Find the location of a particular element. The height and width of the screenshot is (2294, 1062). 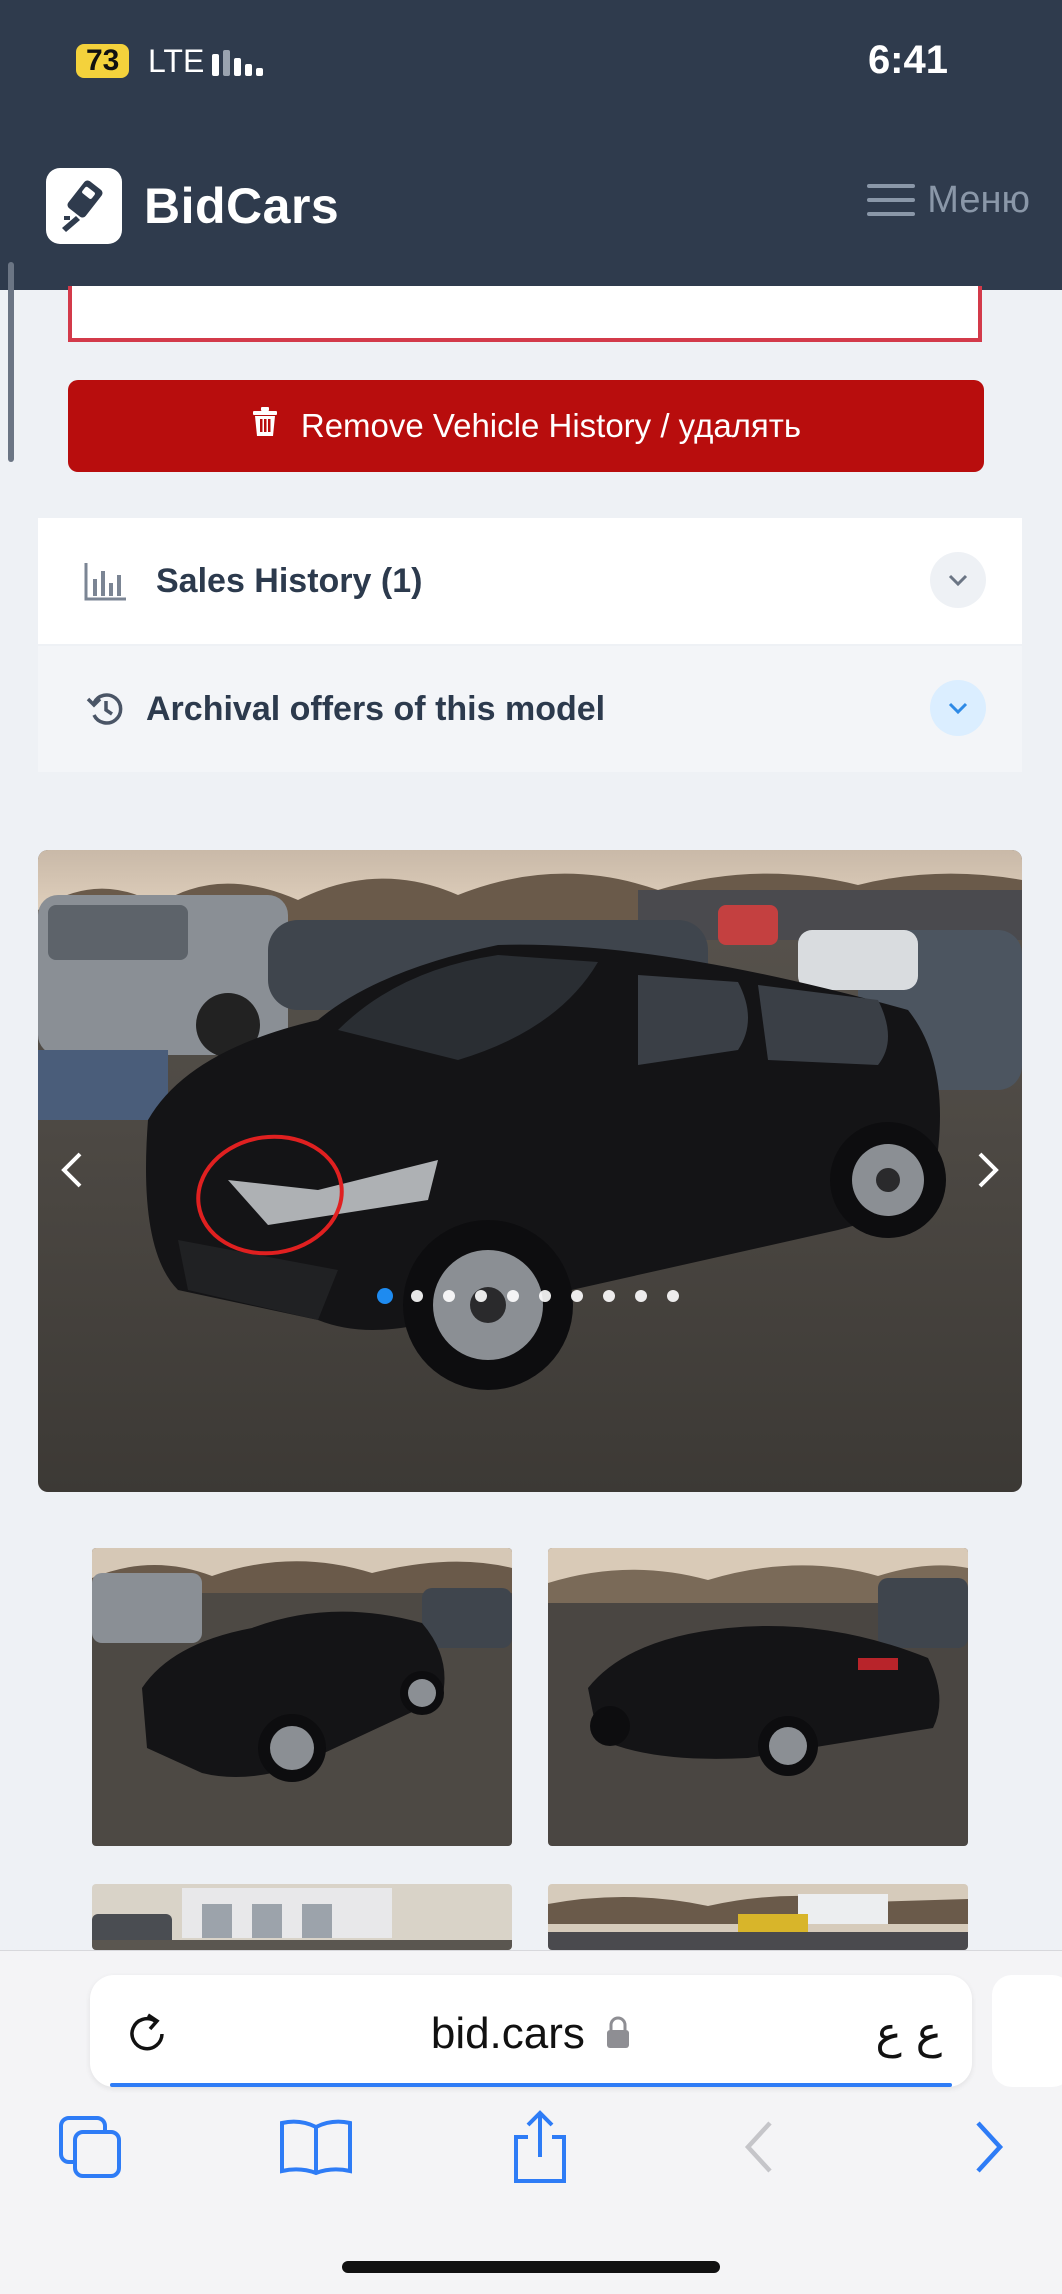

menu-label: Меню is located at coordinates (978, 199).